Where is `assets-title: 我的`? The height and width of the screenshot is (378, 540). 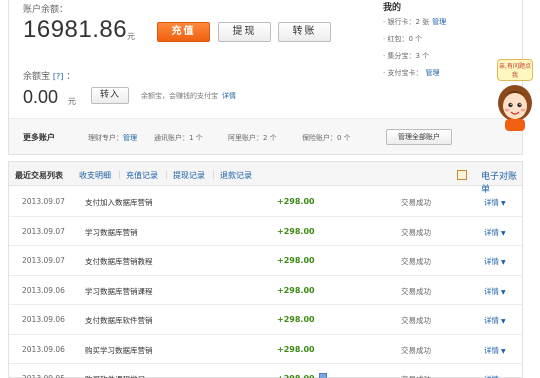 assets-title: 我的 is located at coordinates (392, 8).